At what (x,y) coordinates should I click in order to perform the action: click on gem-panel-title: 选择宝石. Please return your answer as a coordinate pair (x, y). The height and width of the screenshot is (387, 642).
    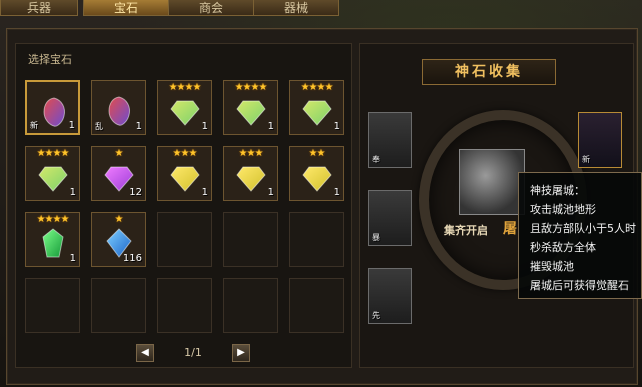
    Looking at the image, I should click on (50, 59).